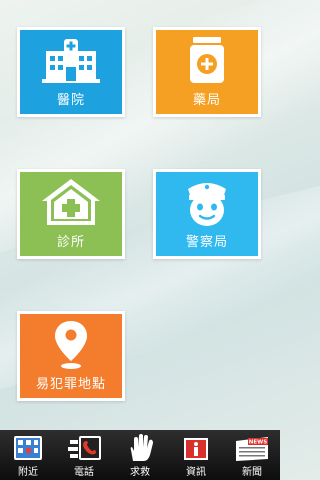 This screenshot has height=480, width=320. What do you see at coordinates (84, 448) in the screenshot?
I see `phone-icon` at bounding box center [84, 448].